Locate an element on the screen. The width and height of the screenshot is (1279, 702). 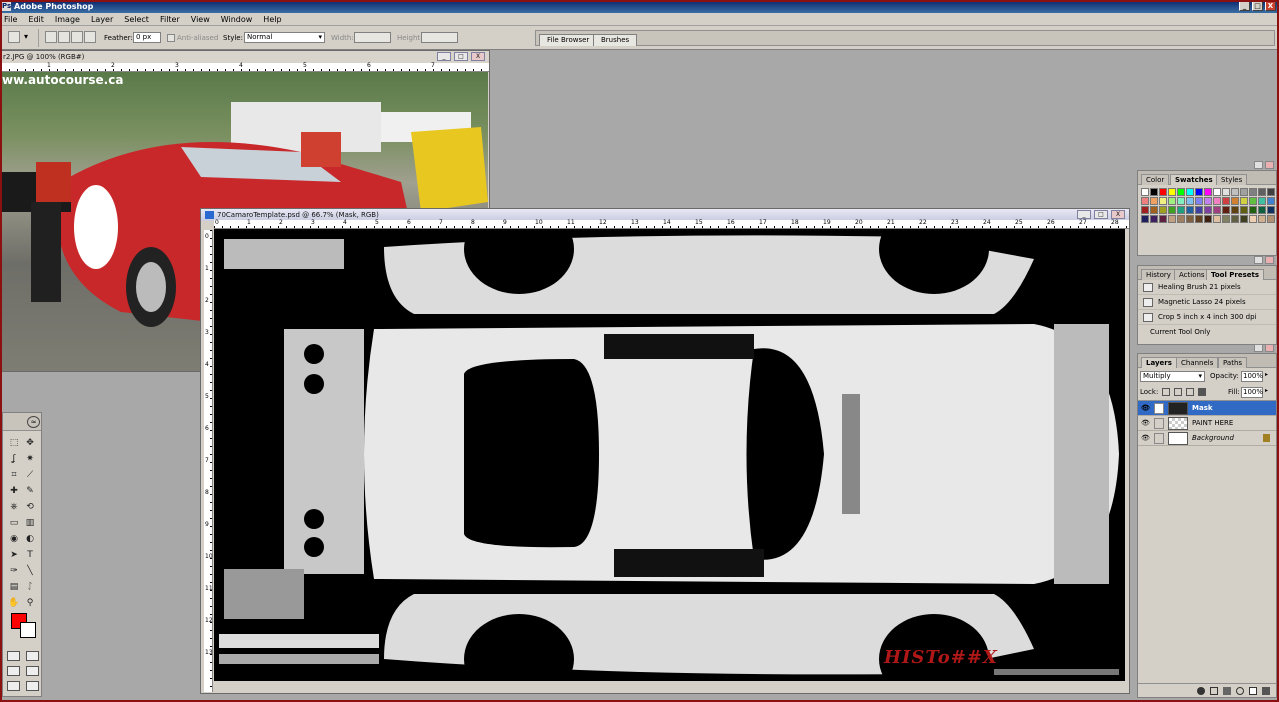
layer-row-paint-here: 👁 PAINT HERE is located at coordinates (1207, 423).